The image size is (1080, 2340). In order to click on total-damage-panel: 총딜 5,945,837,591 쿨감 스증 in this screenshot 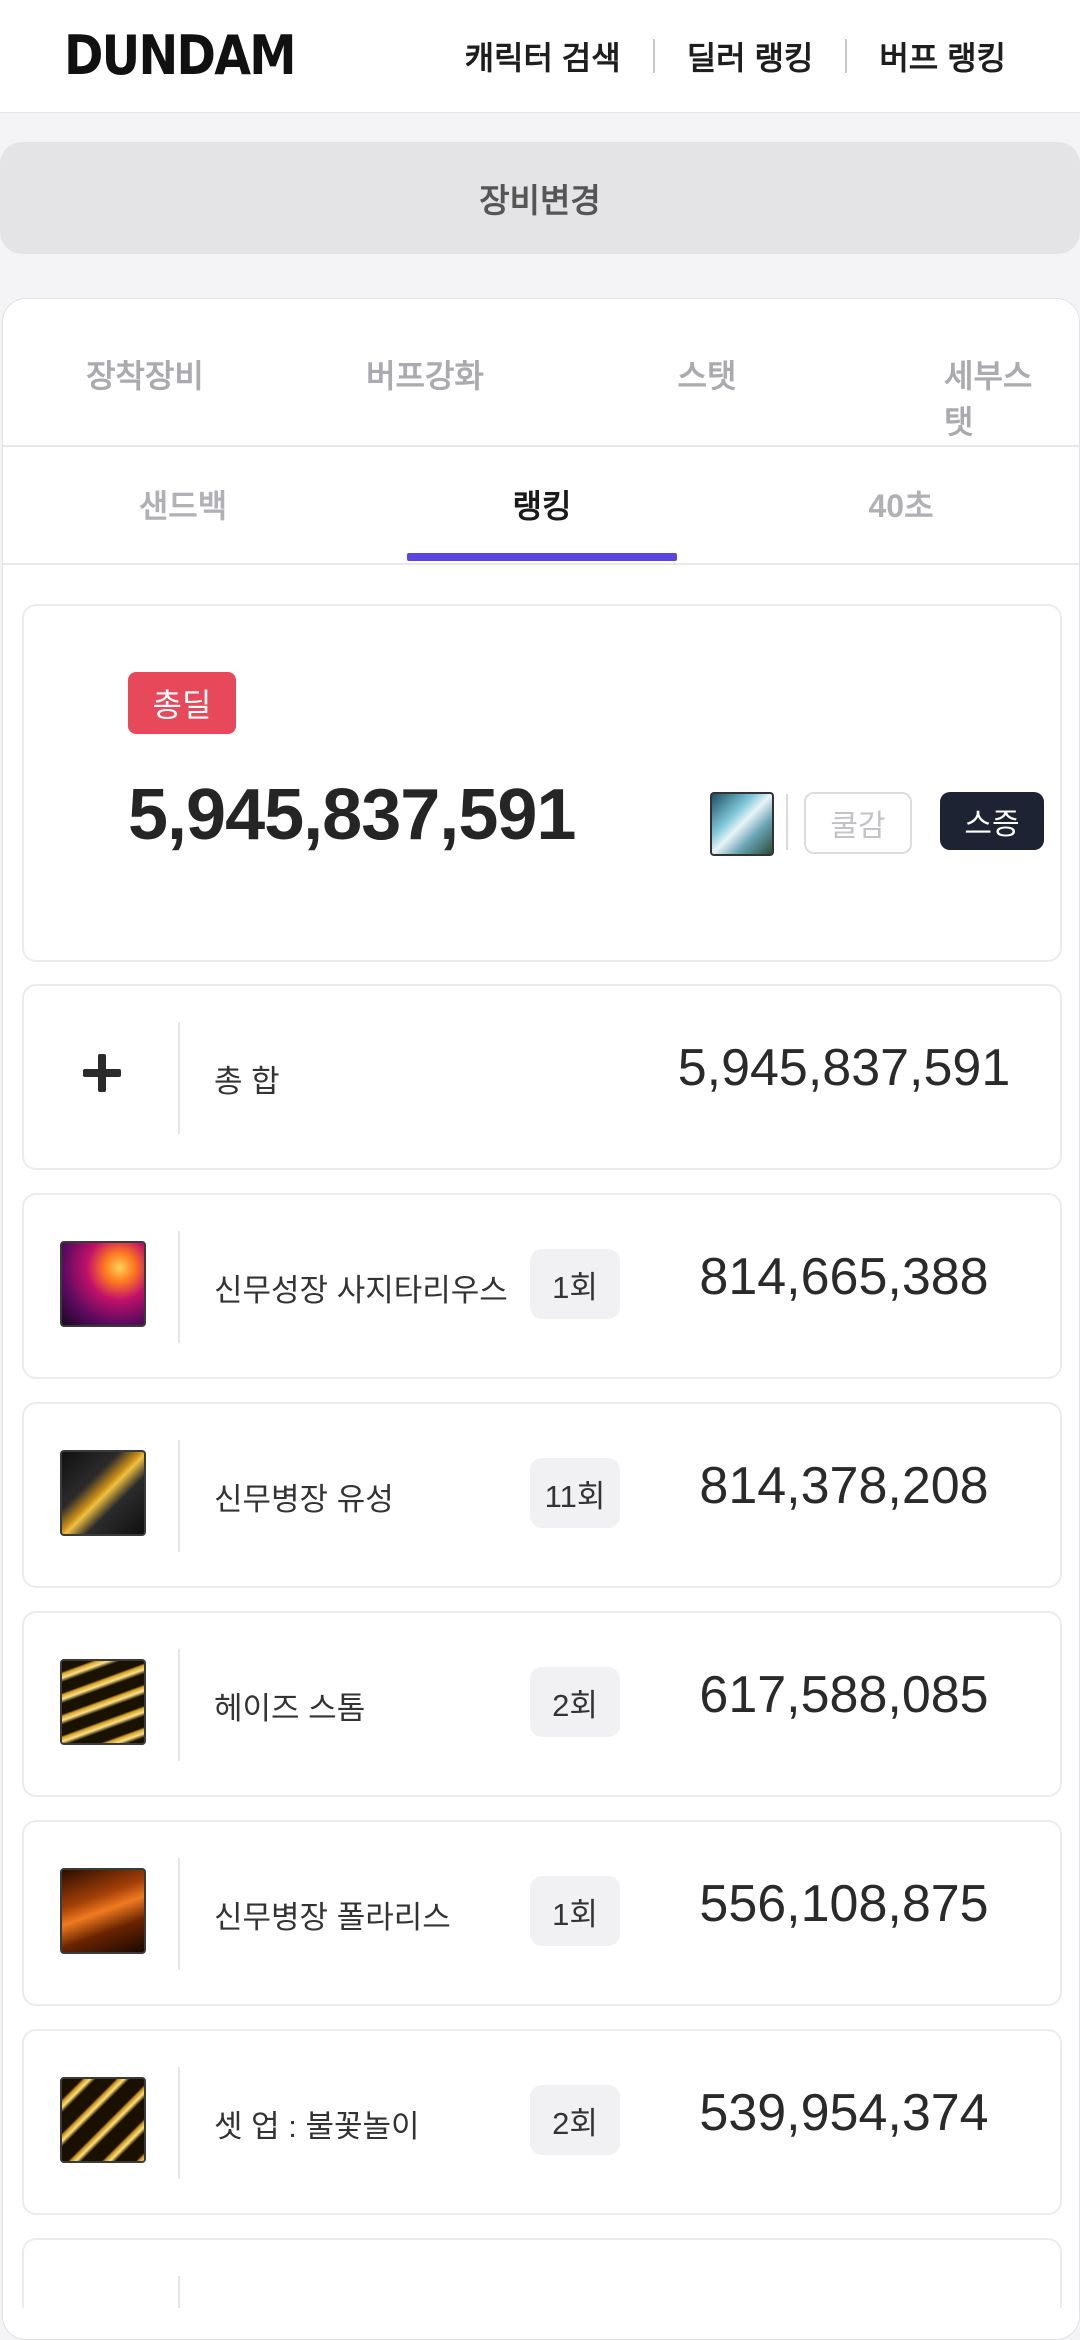, I will do `click(542, 783)`.